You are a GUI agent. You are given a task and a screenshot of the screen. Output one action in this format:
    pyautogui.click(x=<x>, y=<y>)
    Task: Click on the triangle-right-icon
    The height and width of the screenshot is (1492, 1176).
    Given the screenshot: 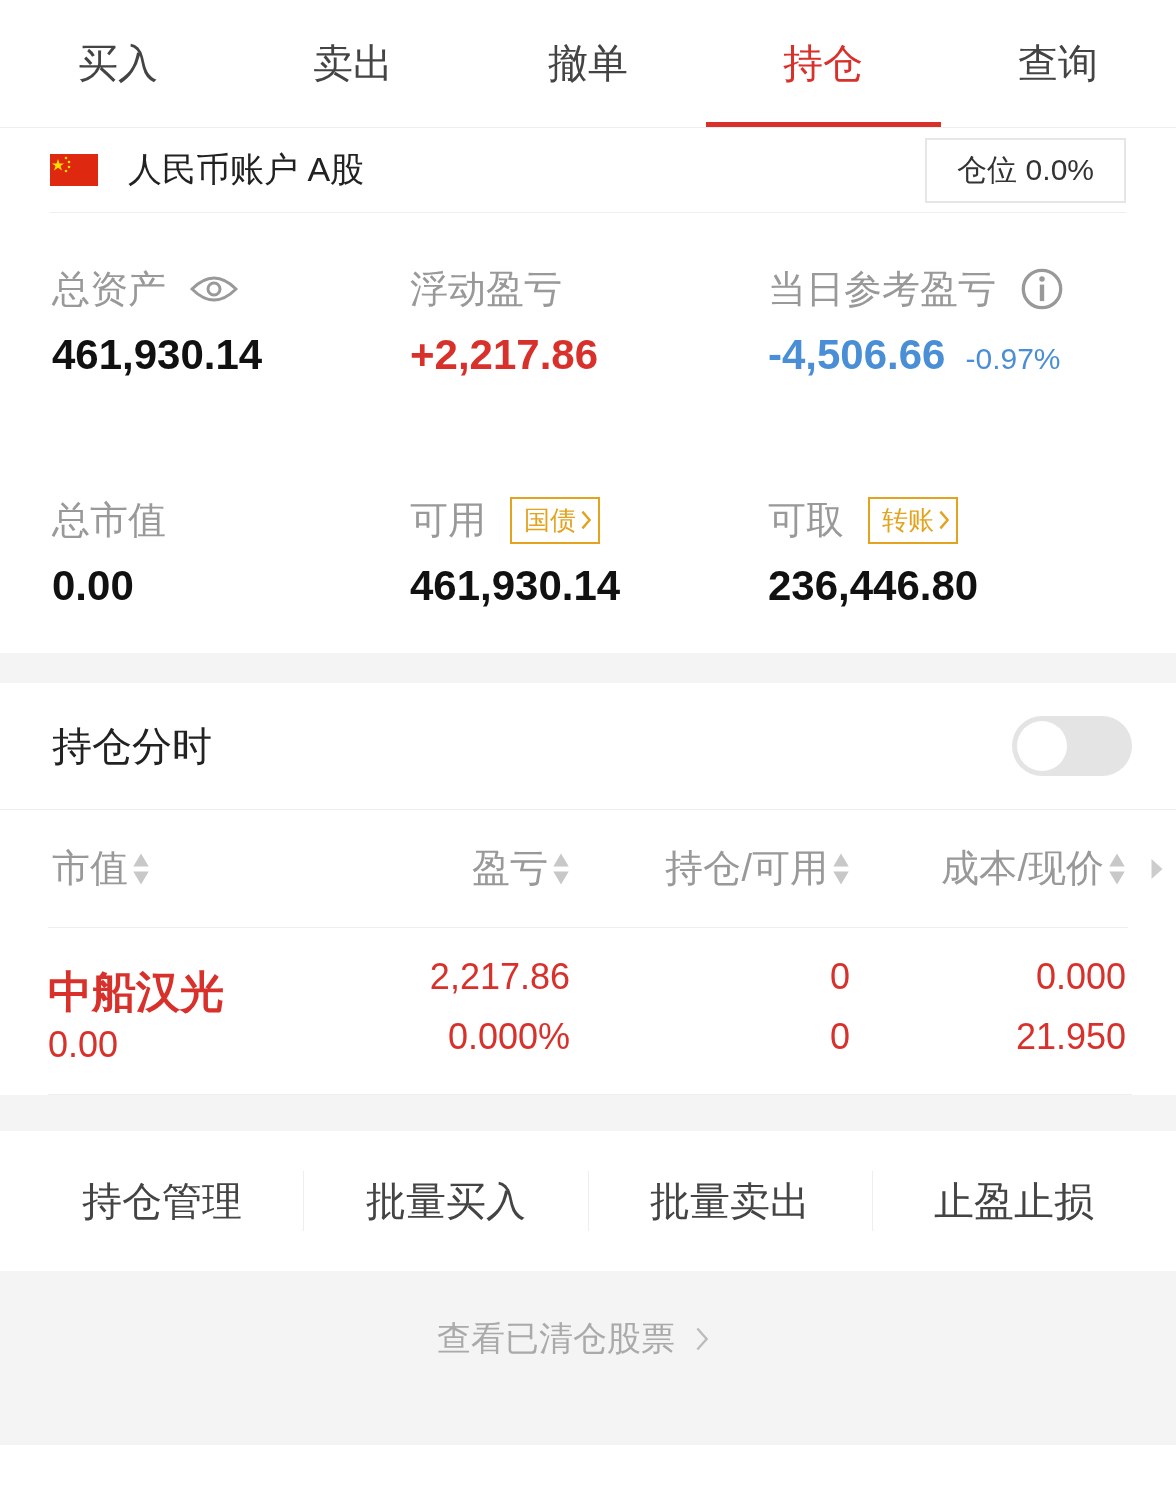 What is the action you would take?
    pyautogui.click(x=1157, y=868)
    